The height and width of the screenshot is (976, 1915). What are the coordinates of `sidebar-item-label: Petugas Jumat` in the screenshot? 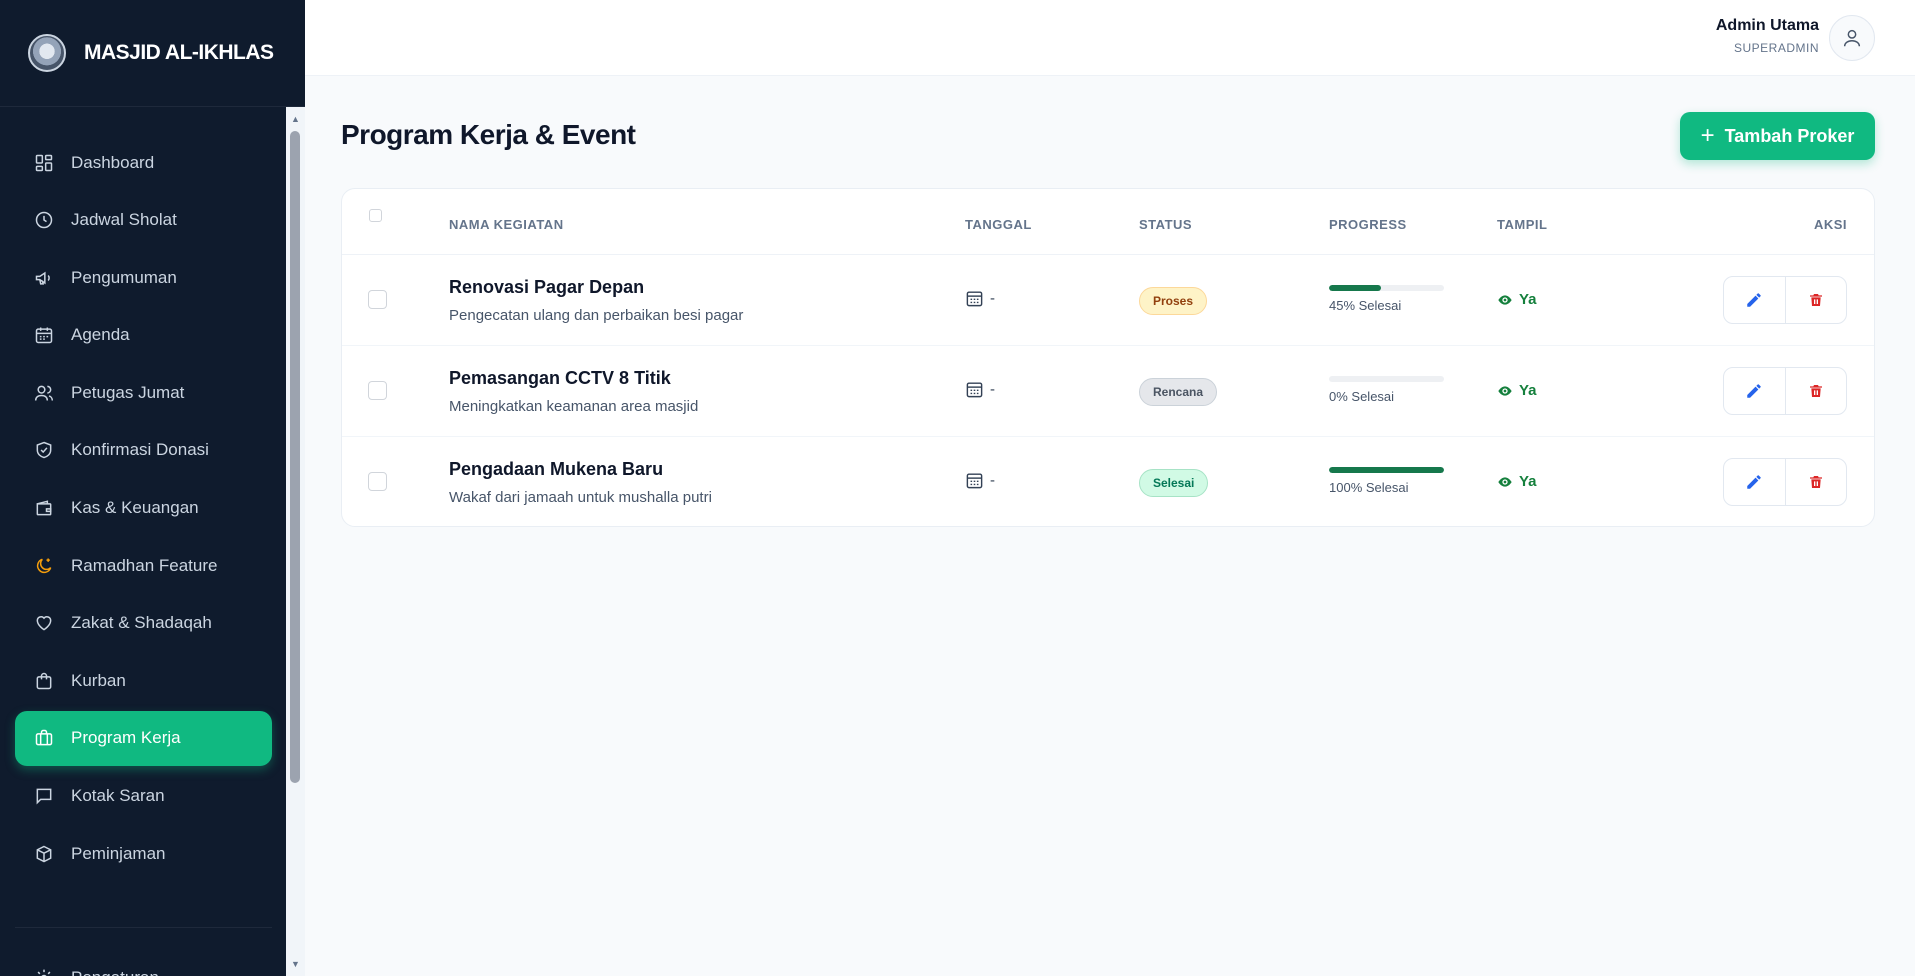 It's located at (128, 392).